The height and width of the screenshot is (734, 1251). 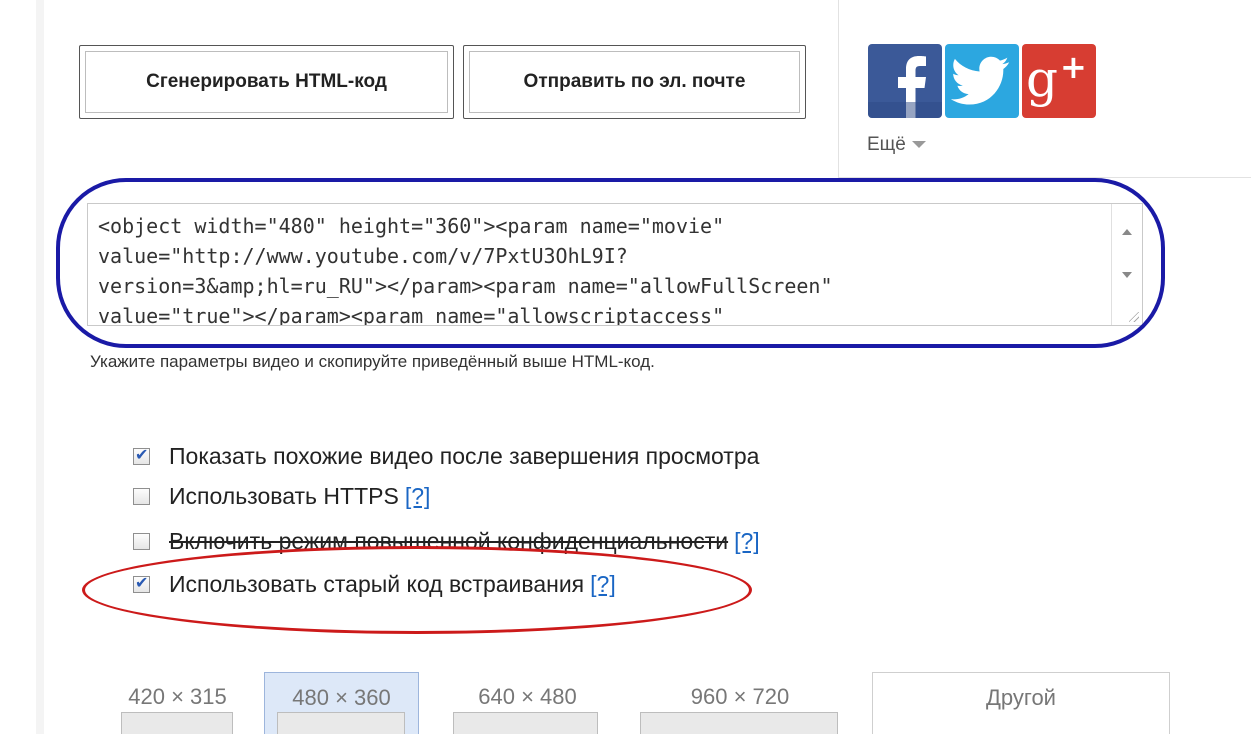 I want to click on generate-html-button: Сгенерировать HTML-код, so click(x=266, y=82).